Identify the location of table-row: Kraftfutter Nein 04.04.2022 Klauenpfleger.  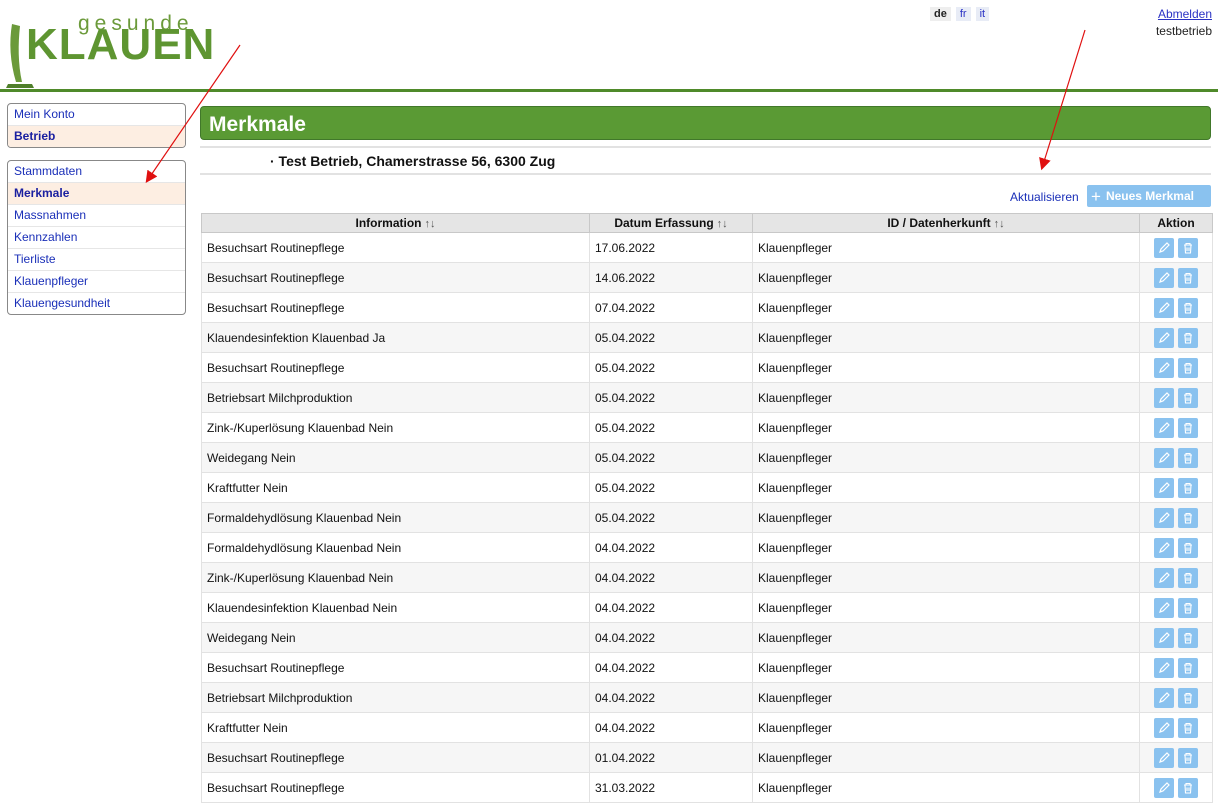
(707, 727).